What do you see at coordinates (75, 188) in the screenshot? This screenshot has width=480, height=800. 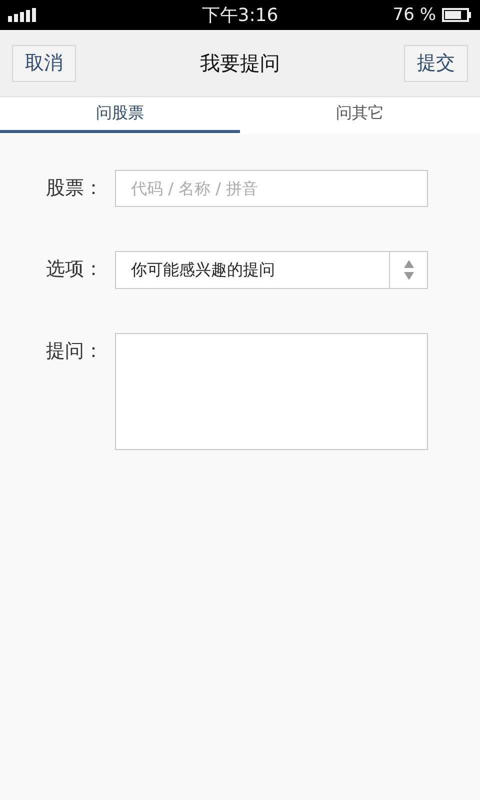 I see `field-label: 股票：` at bounding box center [75, 188].